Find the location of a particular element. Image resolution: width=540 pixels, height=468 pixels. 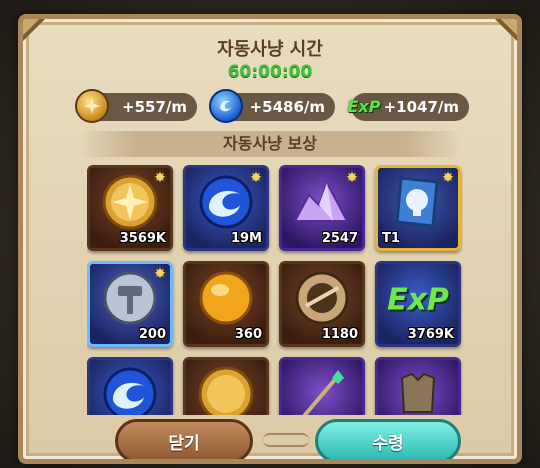

blue-gem-icon is located at coordinates (226, 106).